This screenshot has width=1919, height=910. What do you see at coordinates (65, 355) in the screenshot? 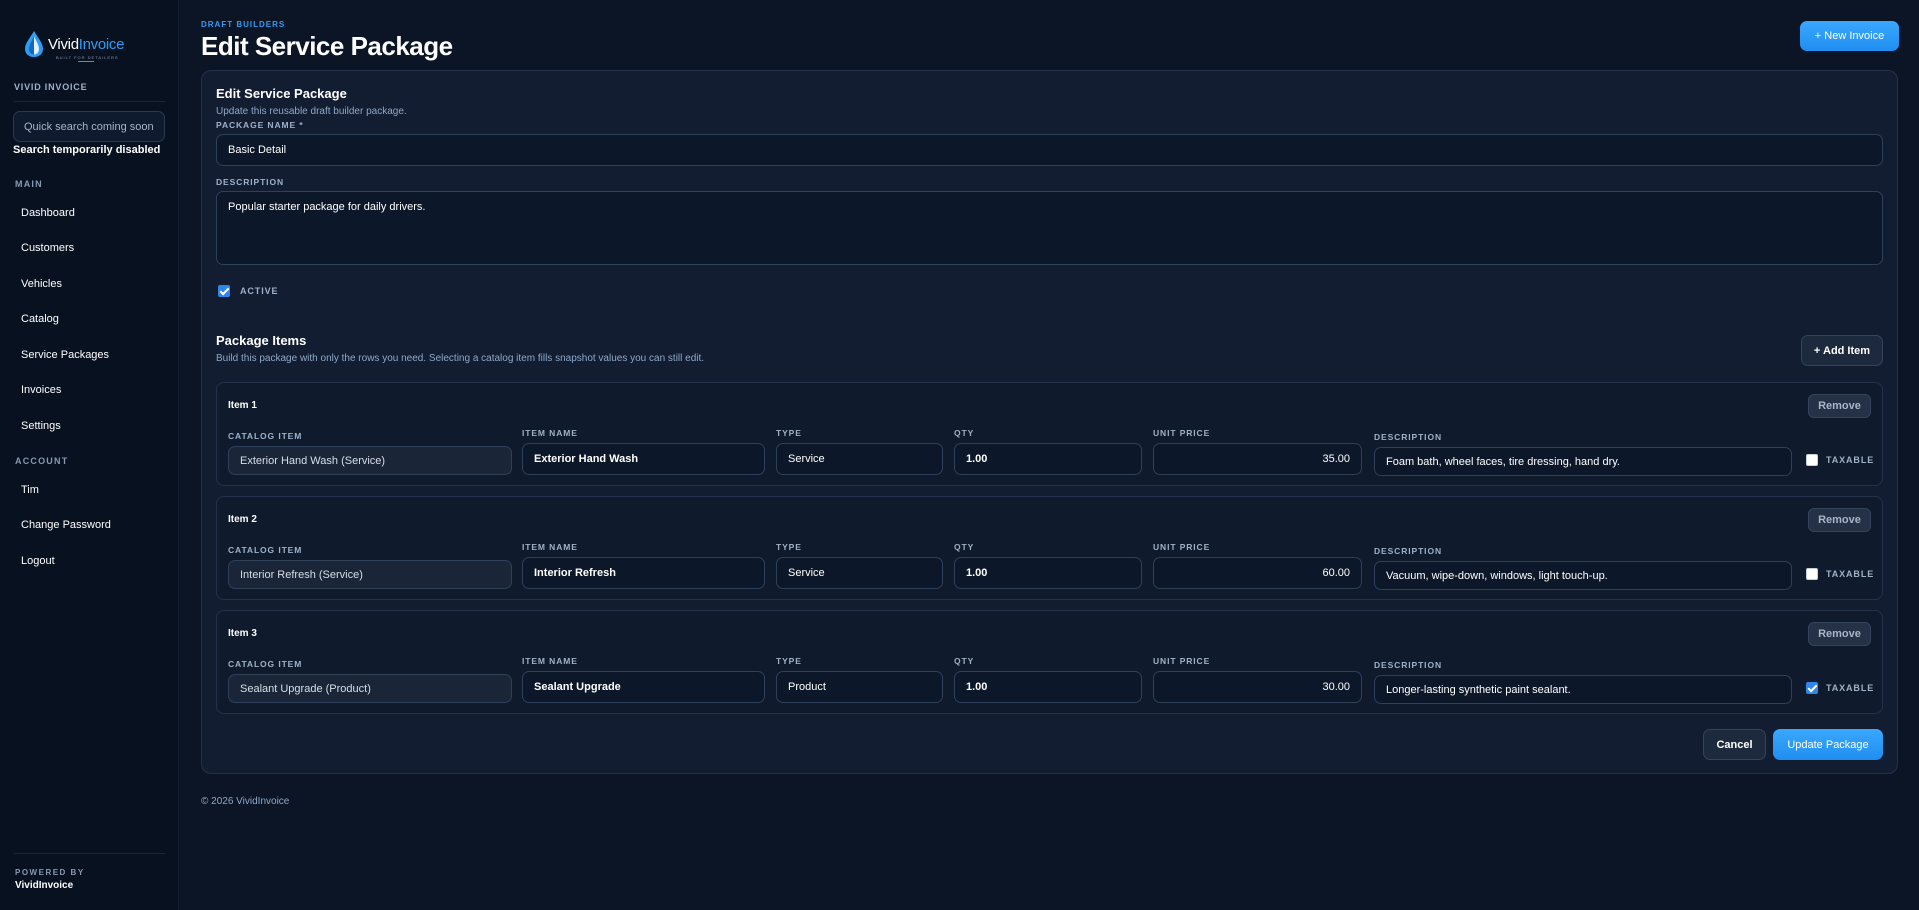
I see `sidebar-item-service-packages: Service Packages` at bounding box center [65, 355].